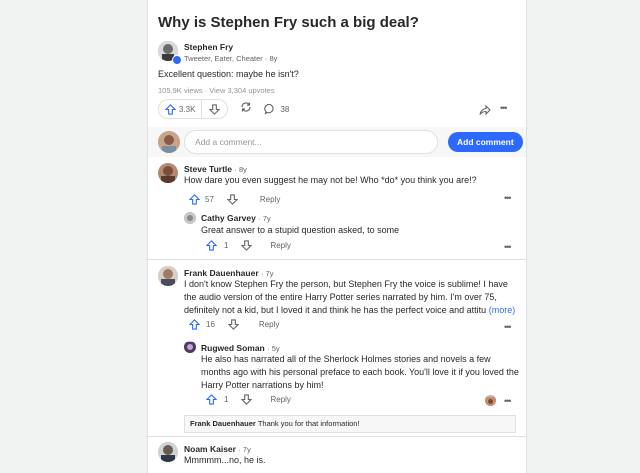 The height and width of the screenshot is (473, 640). Describe the element at coordinates (216, 90) in the screenshot. I see `answer-stats: 105.9K views · View 3,304 upvotes` at that location.